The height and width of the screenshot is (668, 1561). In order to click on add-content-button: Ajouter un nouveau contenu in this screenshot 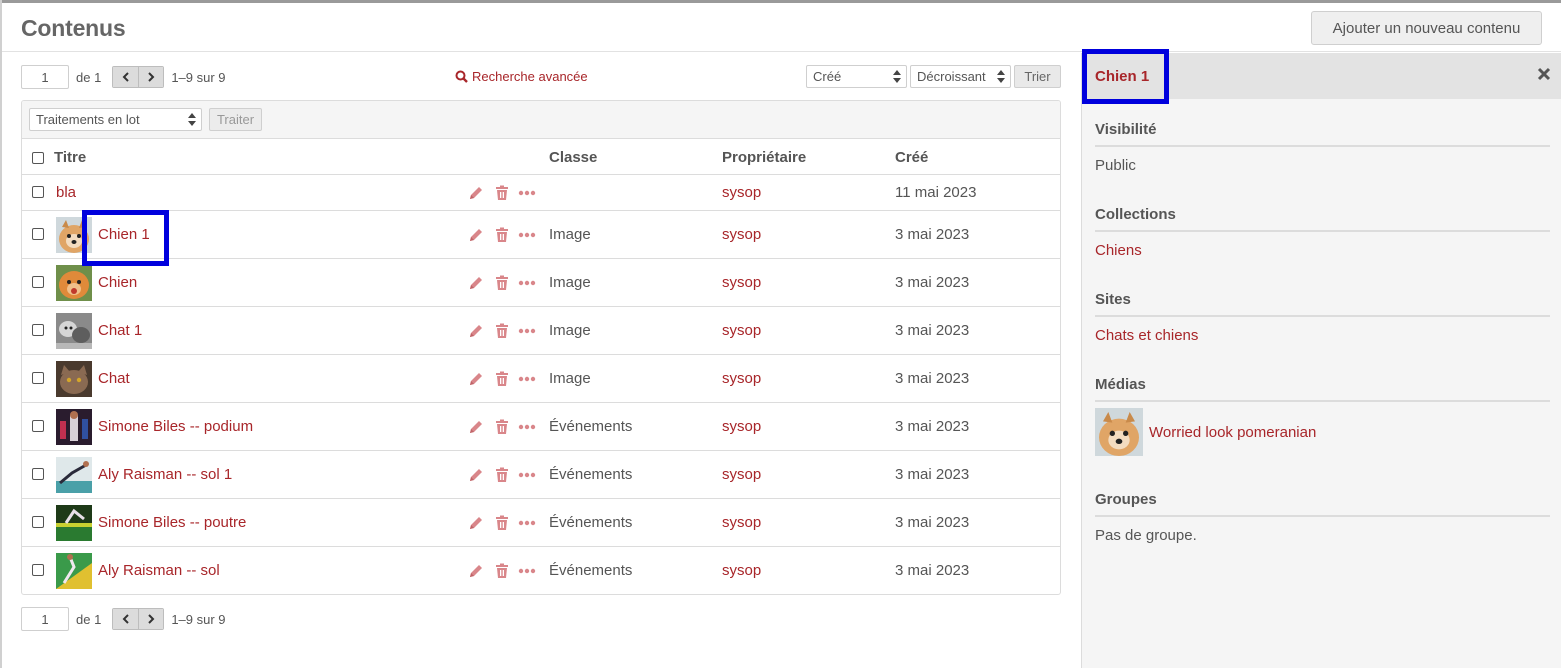, I will do `click(1426, 28)`.